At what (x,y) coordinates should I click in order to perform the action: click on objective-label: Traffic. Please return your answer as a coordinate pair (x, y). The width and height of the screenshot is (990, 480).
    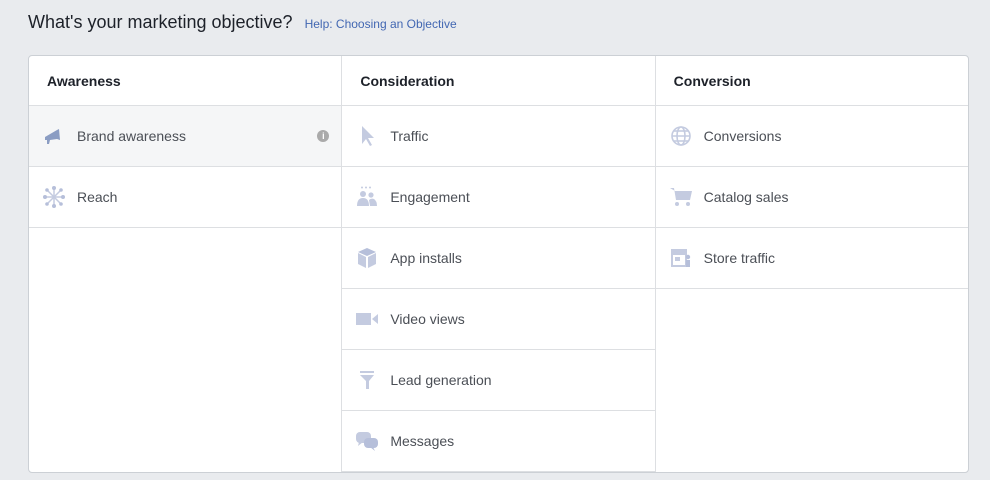
    Looking at the image, I should click on (409, 136).